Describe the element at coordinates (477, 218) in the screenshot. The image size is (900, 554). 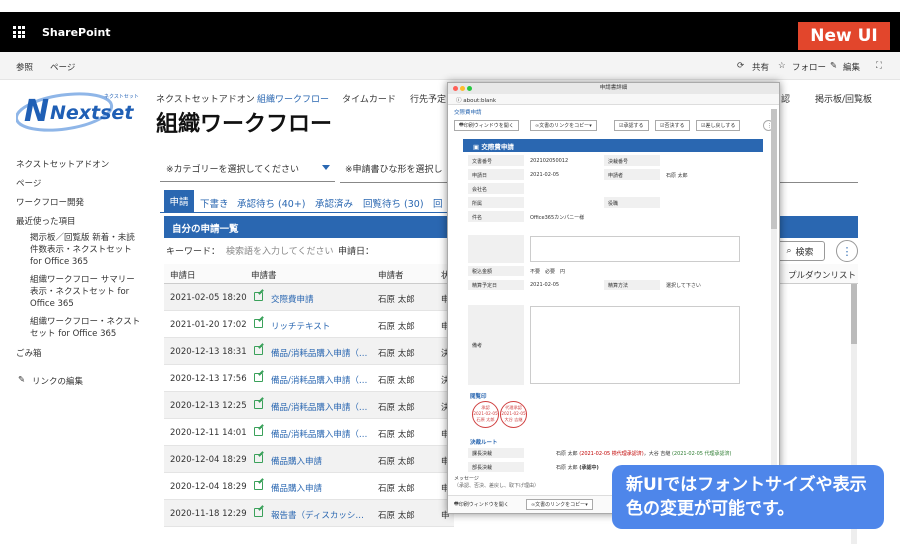
I see `field-label: 件名` at that location.